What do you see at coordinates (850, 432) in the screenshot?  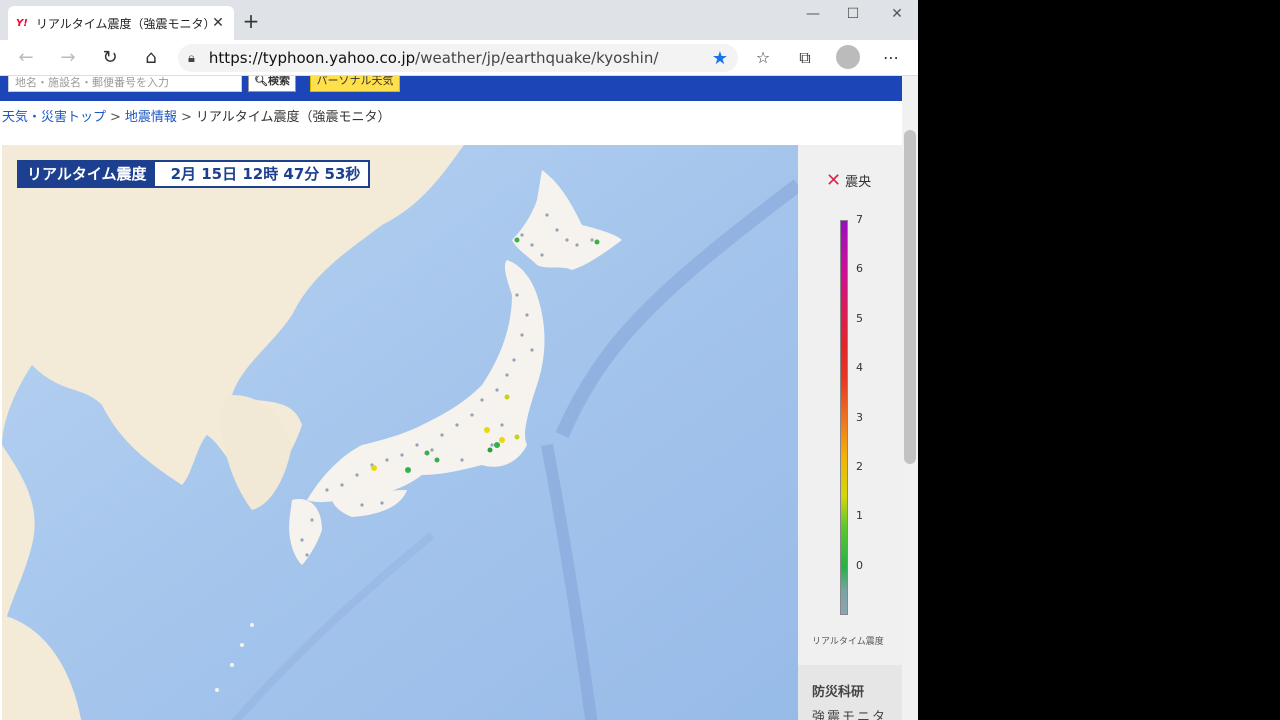 I see `intensity-legend: ✕ 震央 7 6 5 4 3 2 1 0 リアルタイム震度 防災科研 強震モニタ` at bounding box center [850, 432].